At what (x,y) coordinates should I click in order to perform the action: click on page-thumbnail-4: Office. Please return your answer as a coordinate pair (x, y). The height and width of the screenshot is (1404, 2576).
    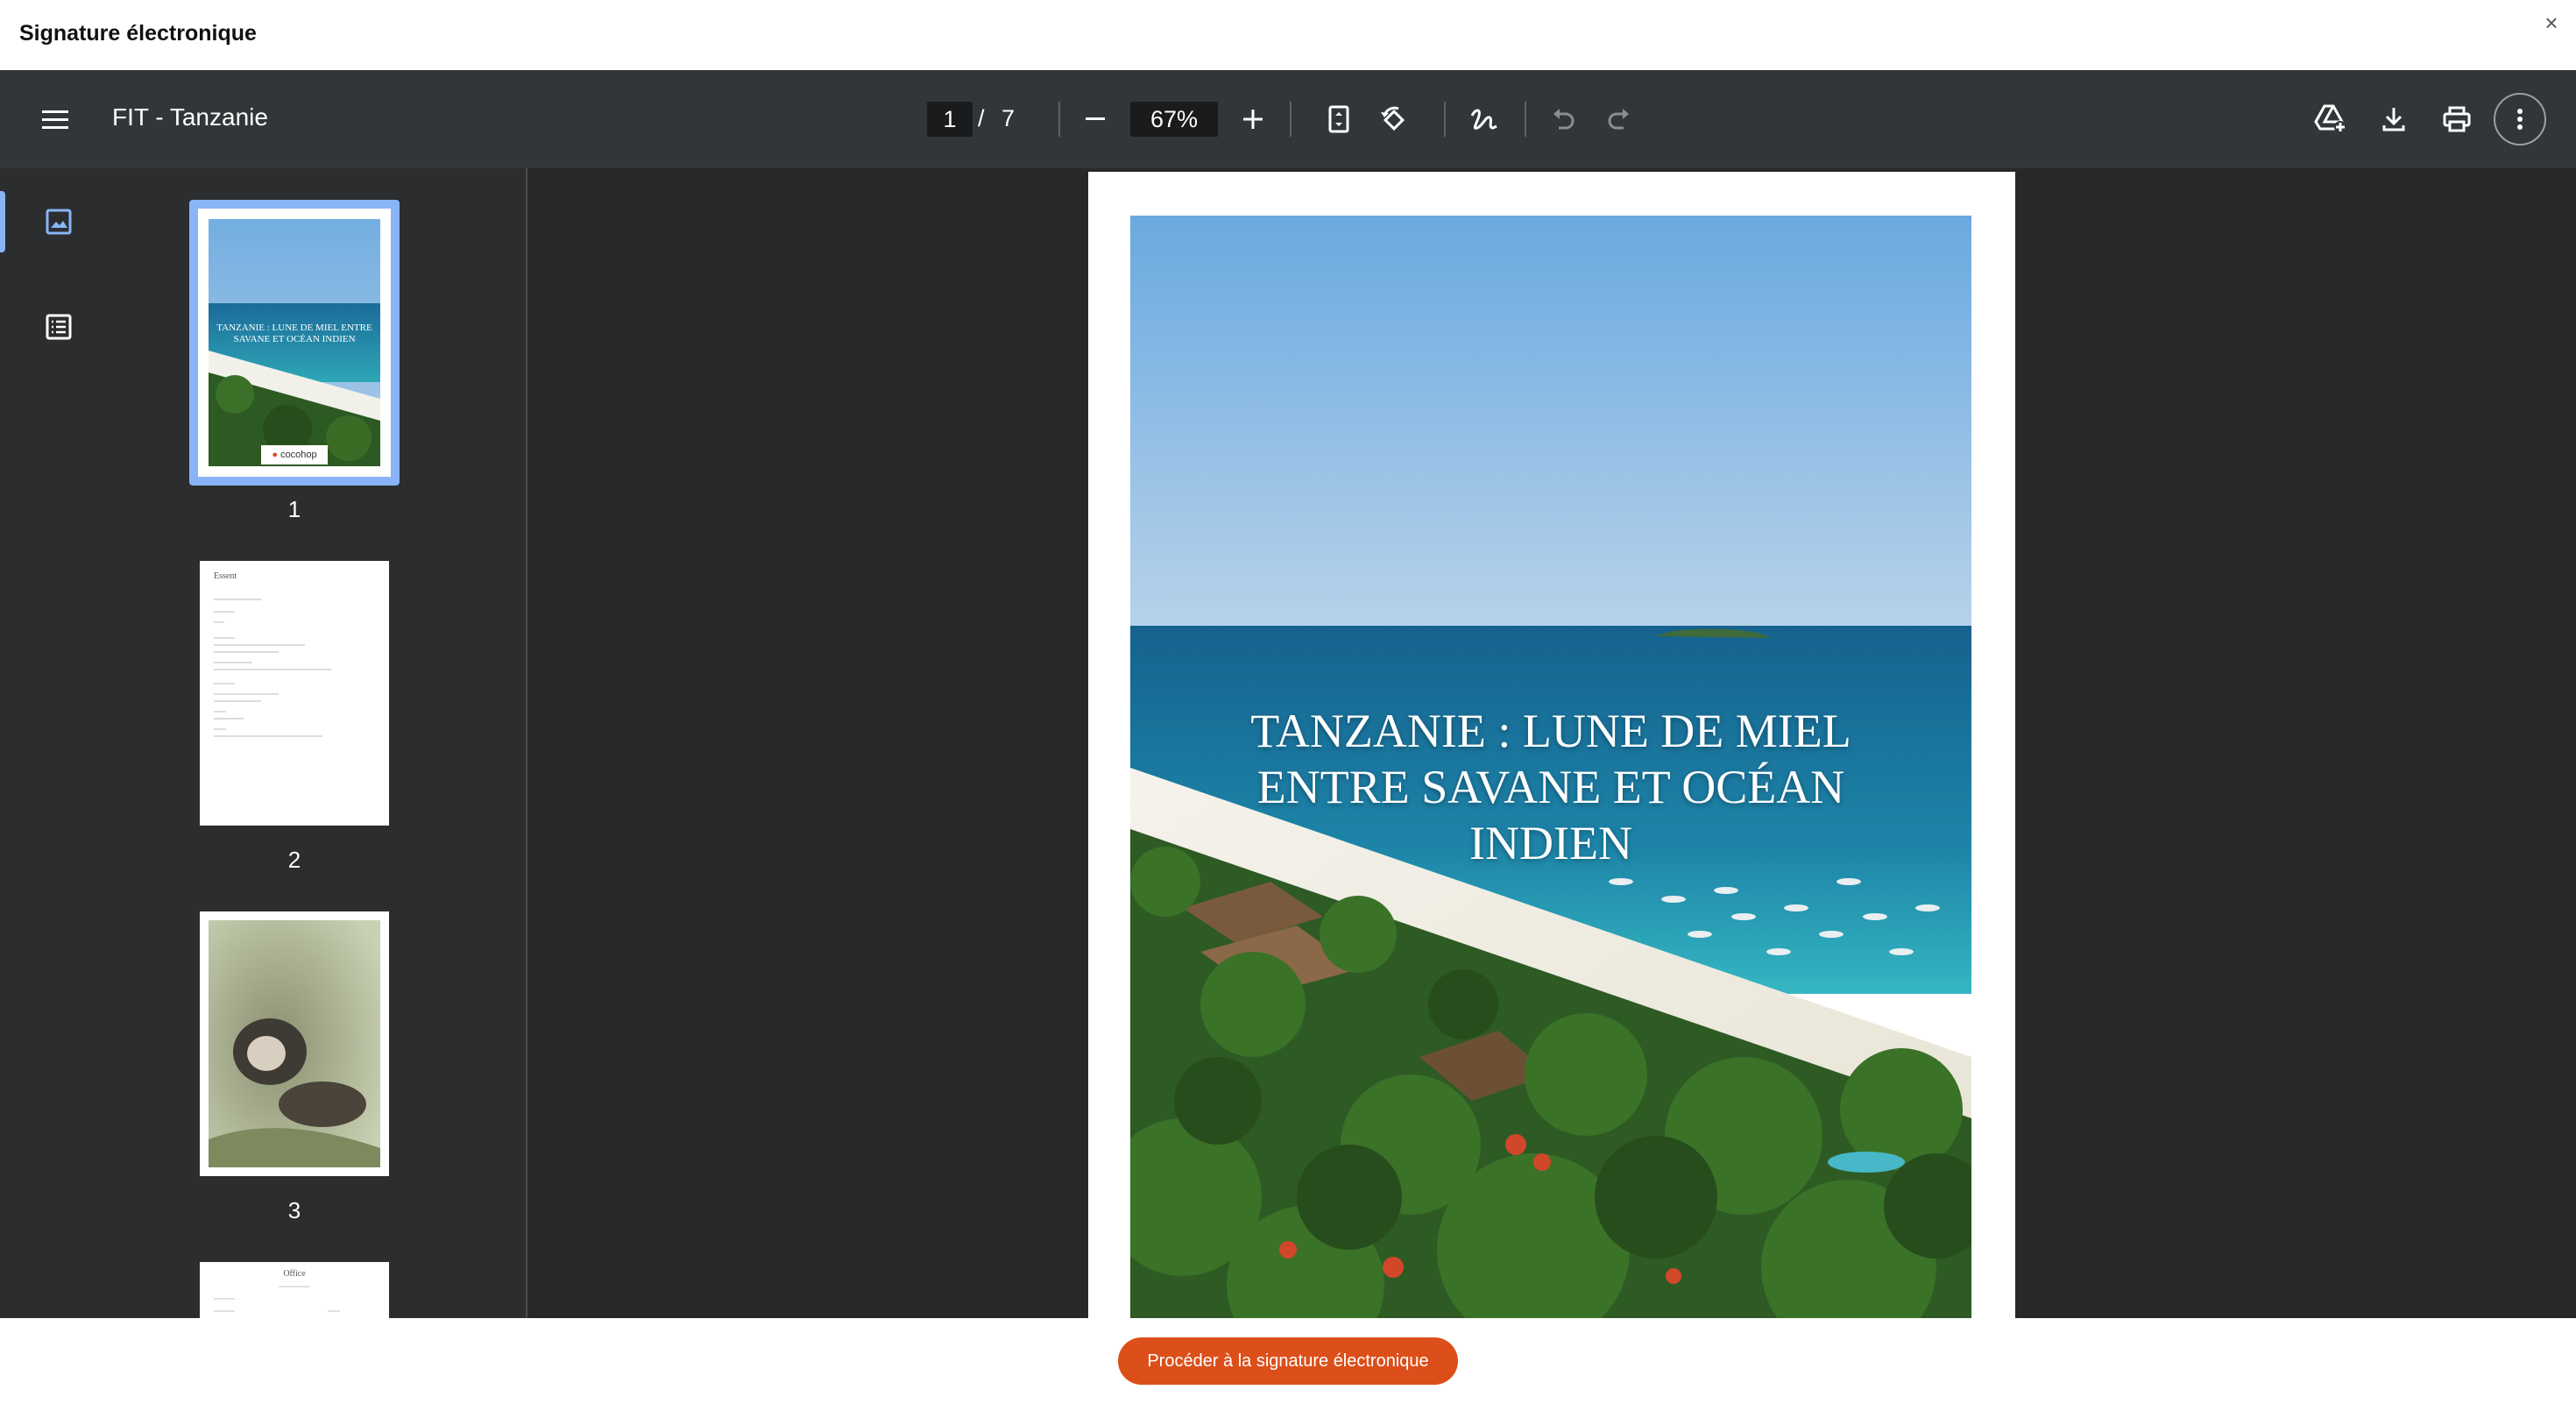
    Looking at the image, I should click on (294, 1290).